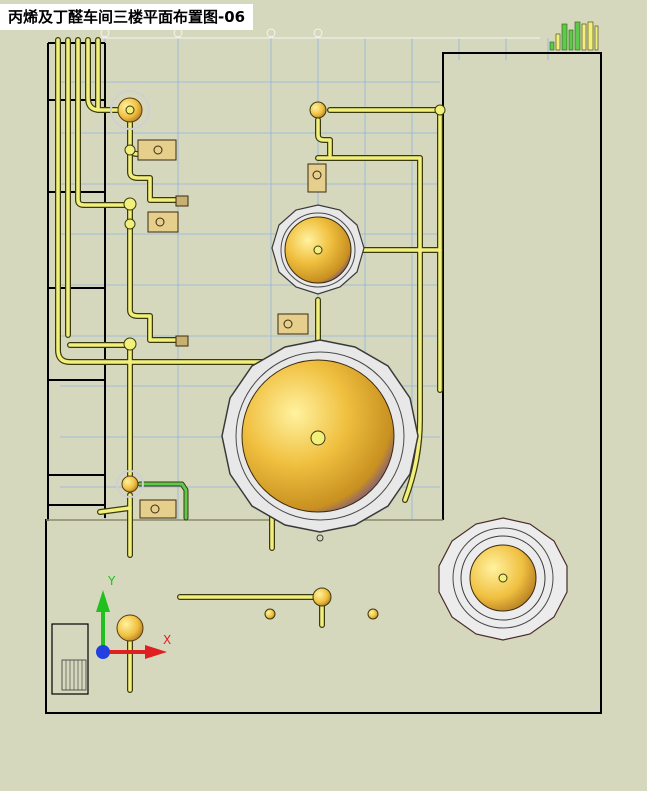 The image size is (647, 791). Describe the element at coordinates (111, 581) in the screenshot. I see `ucs-y-label: Y` at that location.